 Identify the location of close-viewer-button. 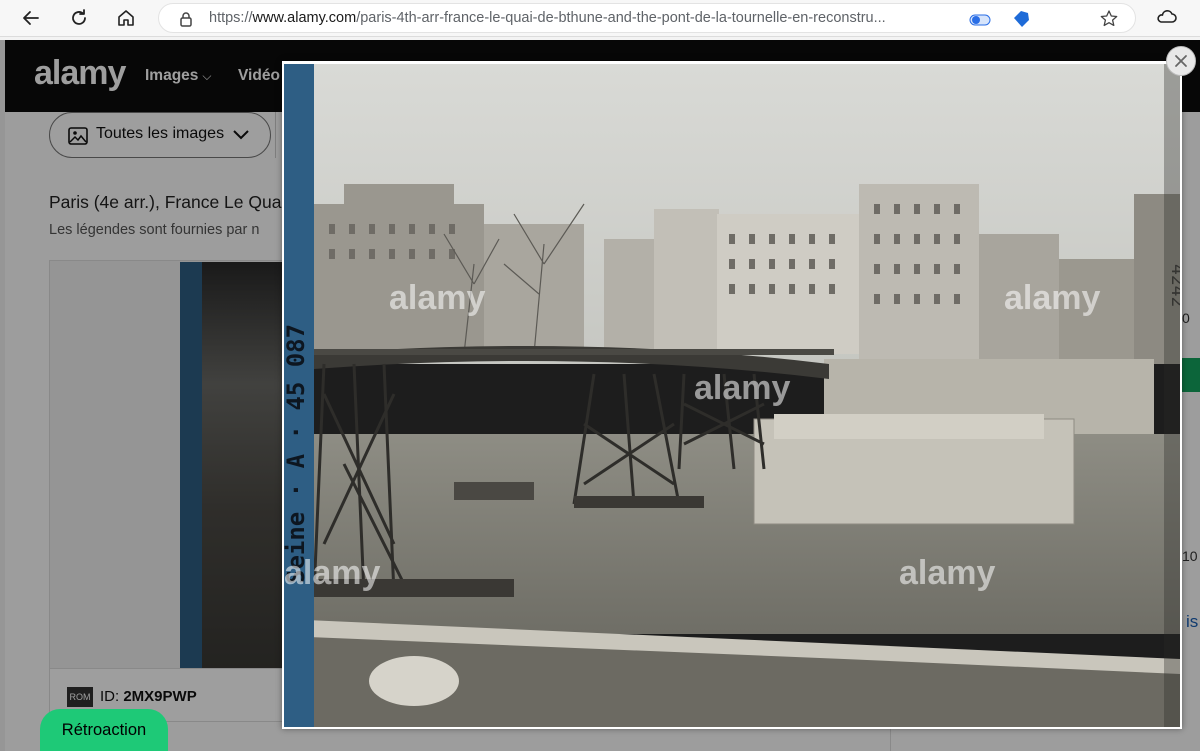
(1181, 61).